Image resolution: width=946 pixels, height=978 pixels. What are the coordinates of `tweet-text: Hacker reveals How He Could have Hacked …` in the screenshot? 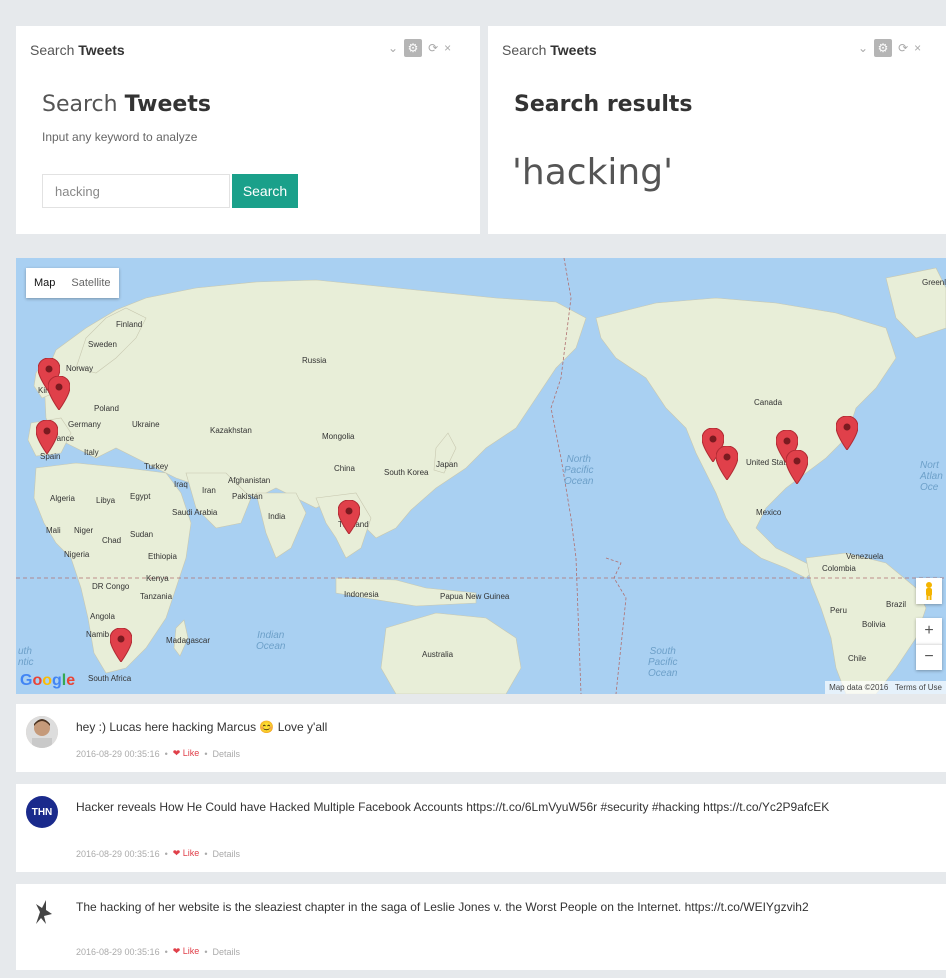 It's located at (453, 807).